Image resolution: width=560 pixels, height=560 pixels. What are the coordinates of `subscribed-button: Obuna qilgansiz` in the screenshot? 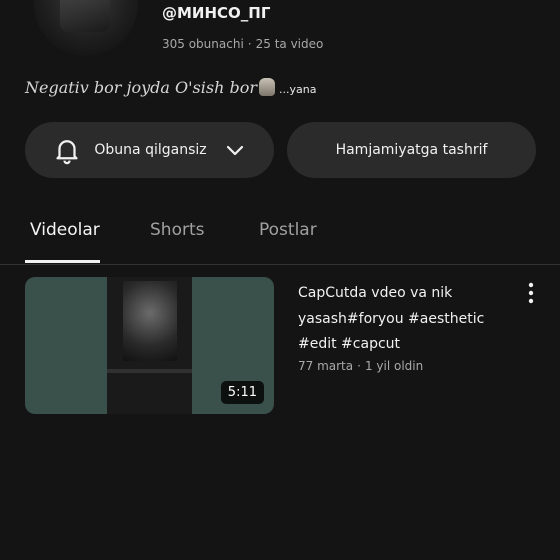 It's located at (149, 150).